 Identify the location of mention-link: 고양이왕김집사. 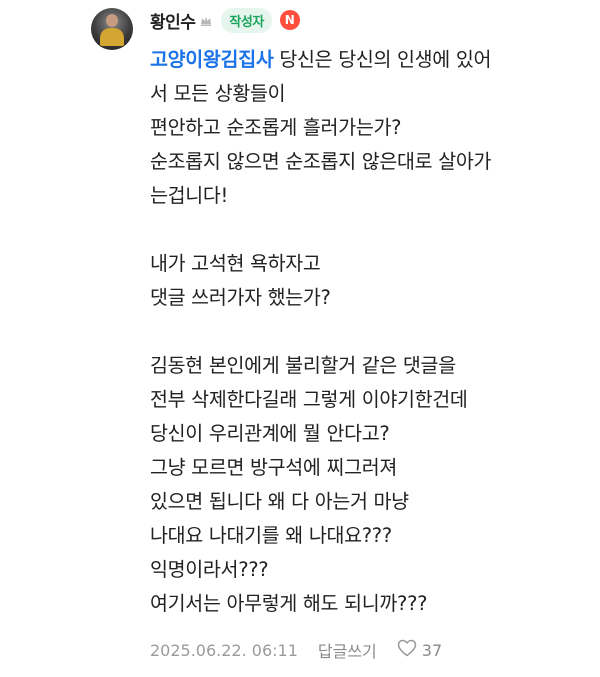
(212, 59).